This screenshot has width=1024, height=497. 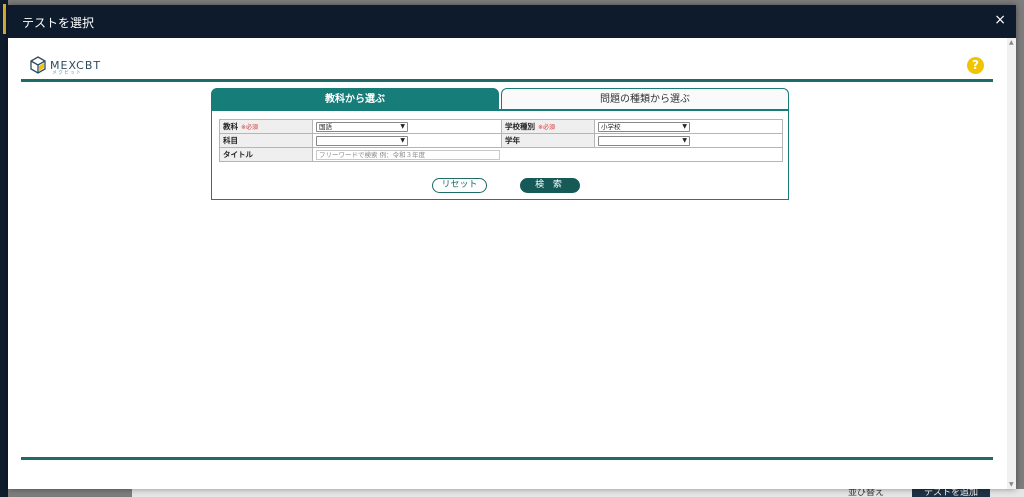 I want to click on school-type-cell: 小学校 ▼, so click(x=688, y=126).